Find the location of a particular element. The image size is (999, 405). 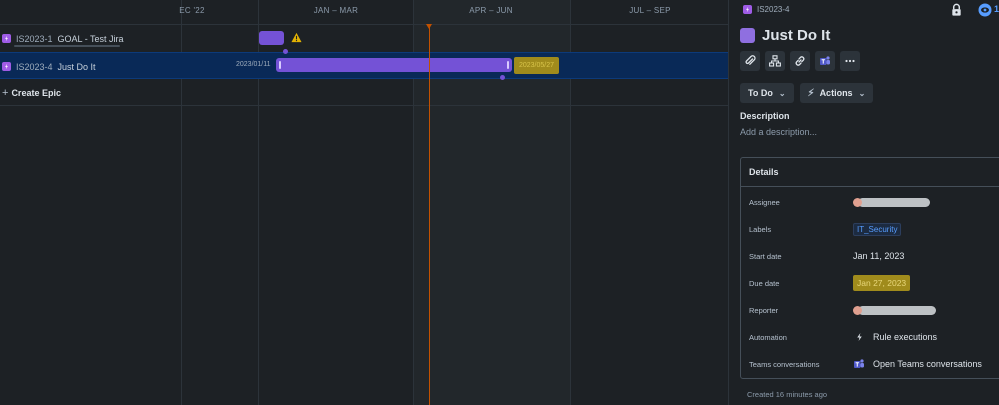

issue-key: IS2023-1 is located at coordinates (34, 39).